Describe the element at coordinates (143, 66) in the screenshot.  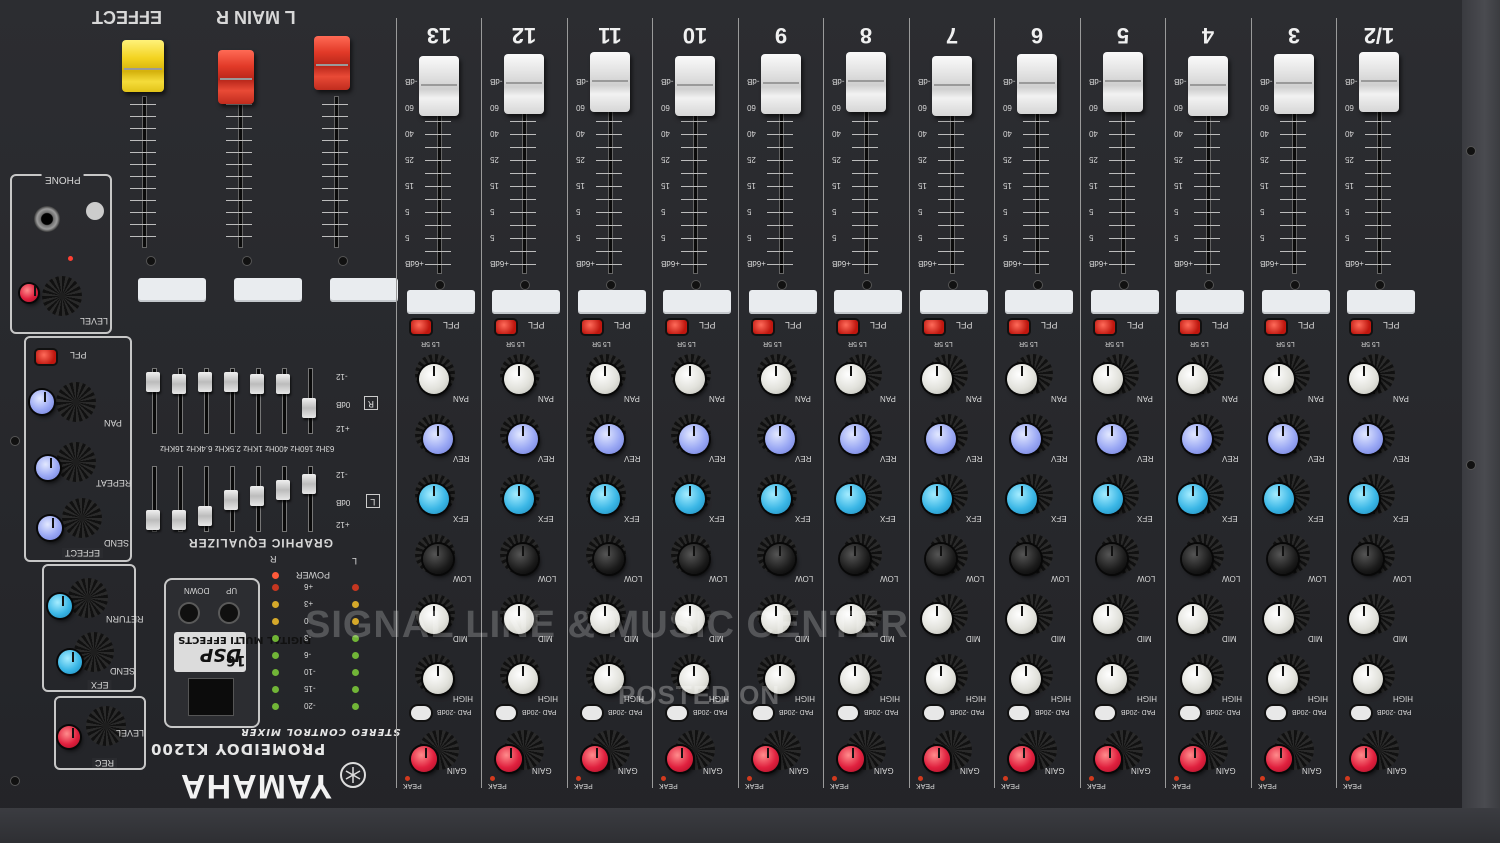
I see `effect-master-fader` at that location.